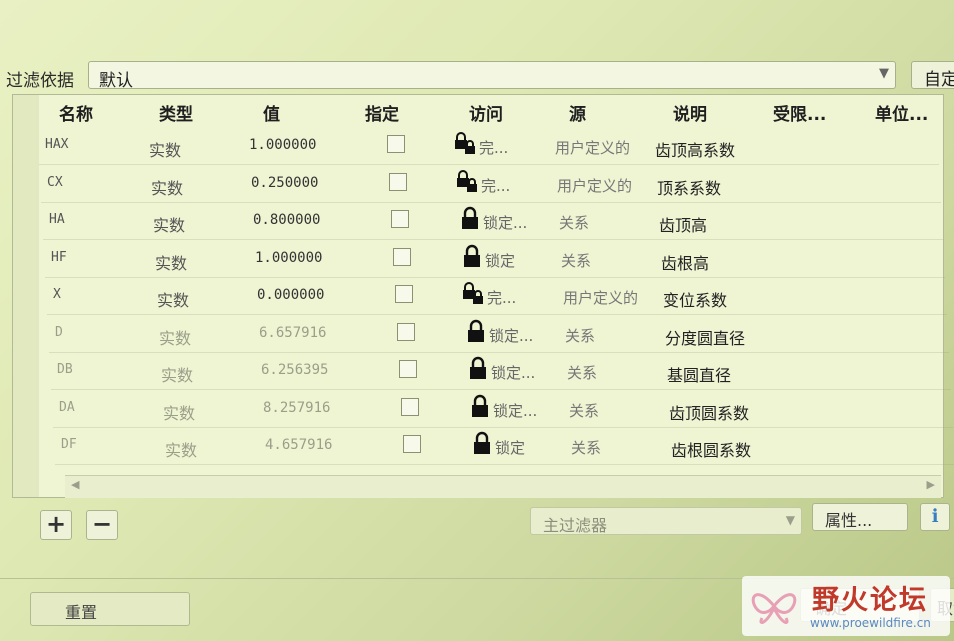 Image resolution: width=954 pixels, height=641 pixels. I want to click on table-row: D 实数 6.657916 锁定... 关系 分度圆直径, so click(499, 334).